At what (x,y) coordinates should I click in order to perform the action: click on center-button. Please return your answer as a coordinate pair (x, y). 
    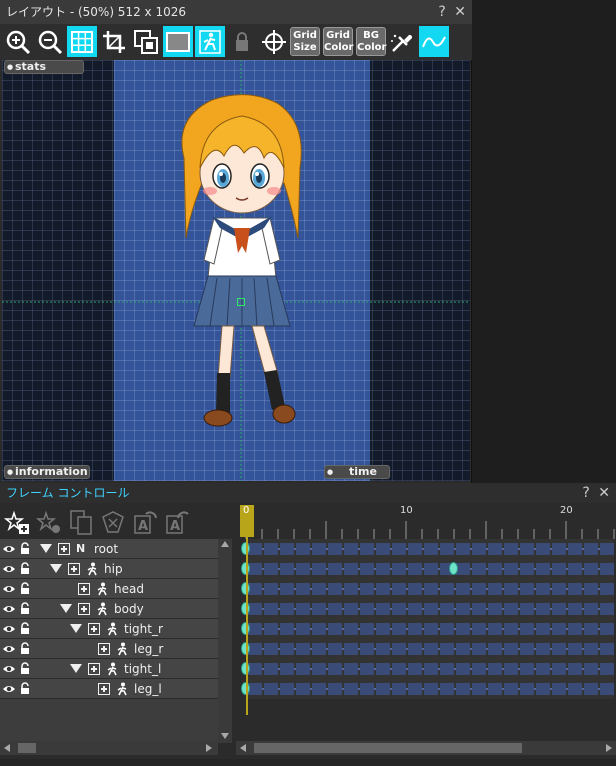
    Looking at the image, I should click on (274, 41).